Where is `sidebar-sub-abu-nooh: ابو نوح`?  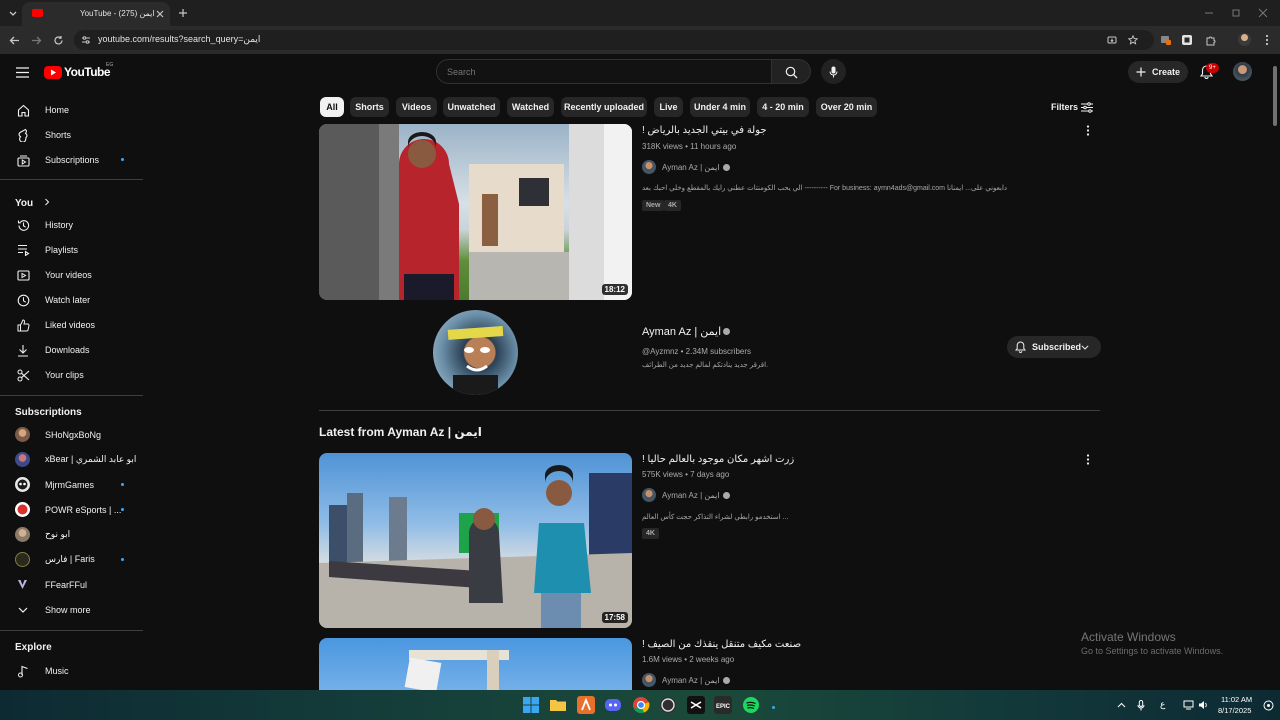
sidebar-sub-abu-nooh: ابو نوح is located at coordinates (71, 534).